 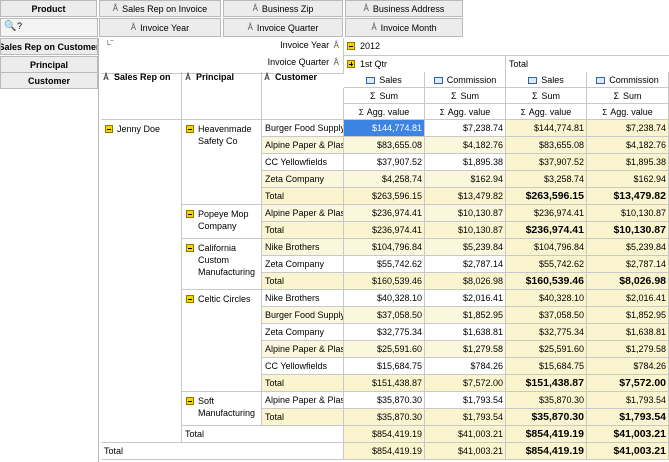 I want to click on measure-header-2: Sales, so click(x=546, y=80).